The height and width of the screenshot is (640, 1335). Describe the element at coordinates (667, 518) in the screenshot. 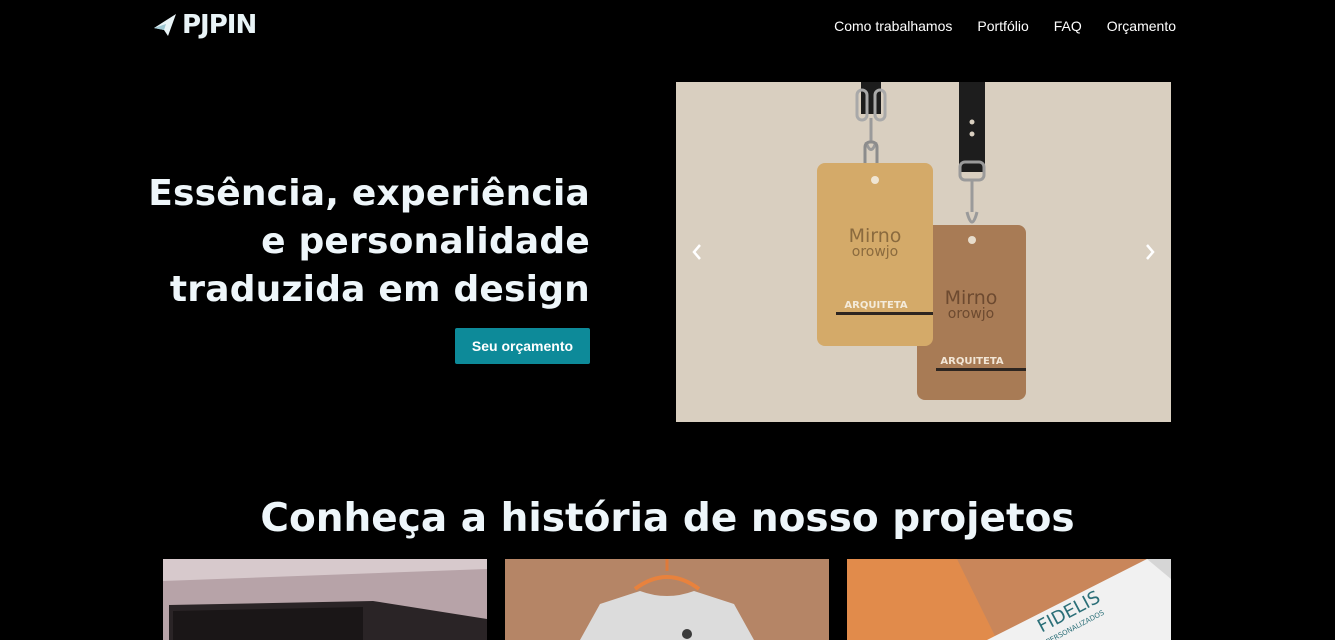

I see `projects-section-title: Conheça a história de nosso projetos` at that location.